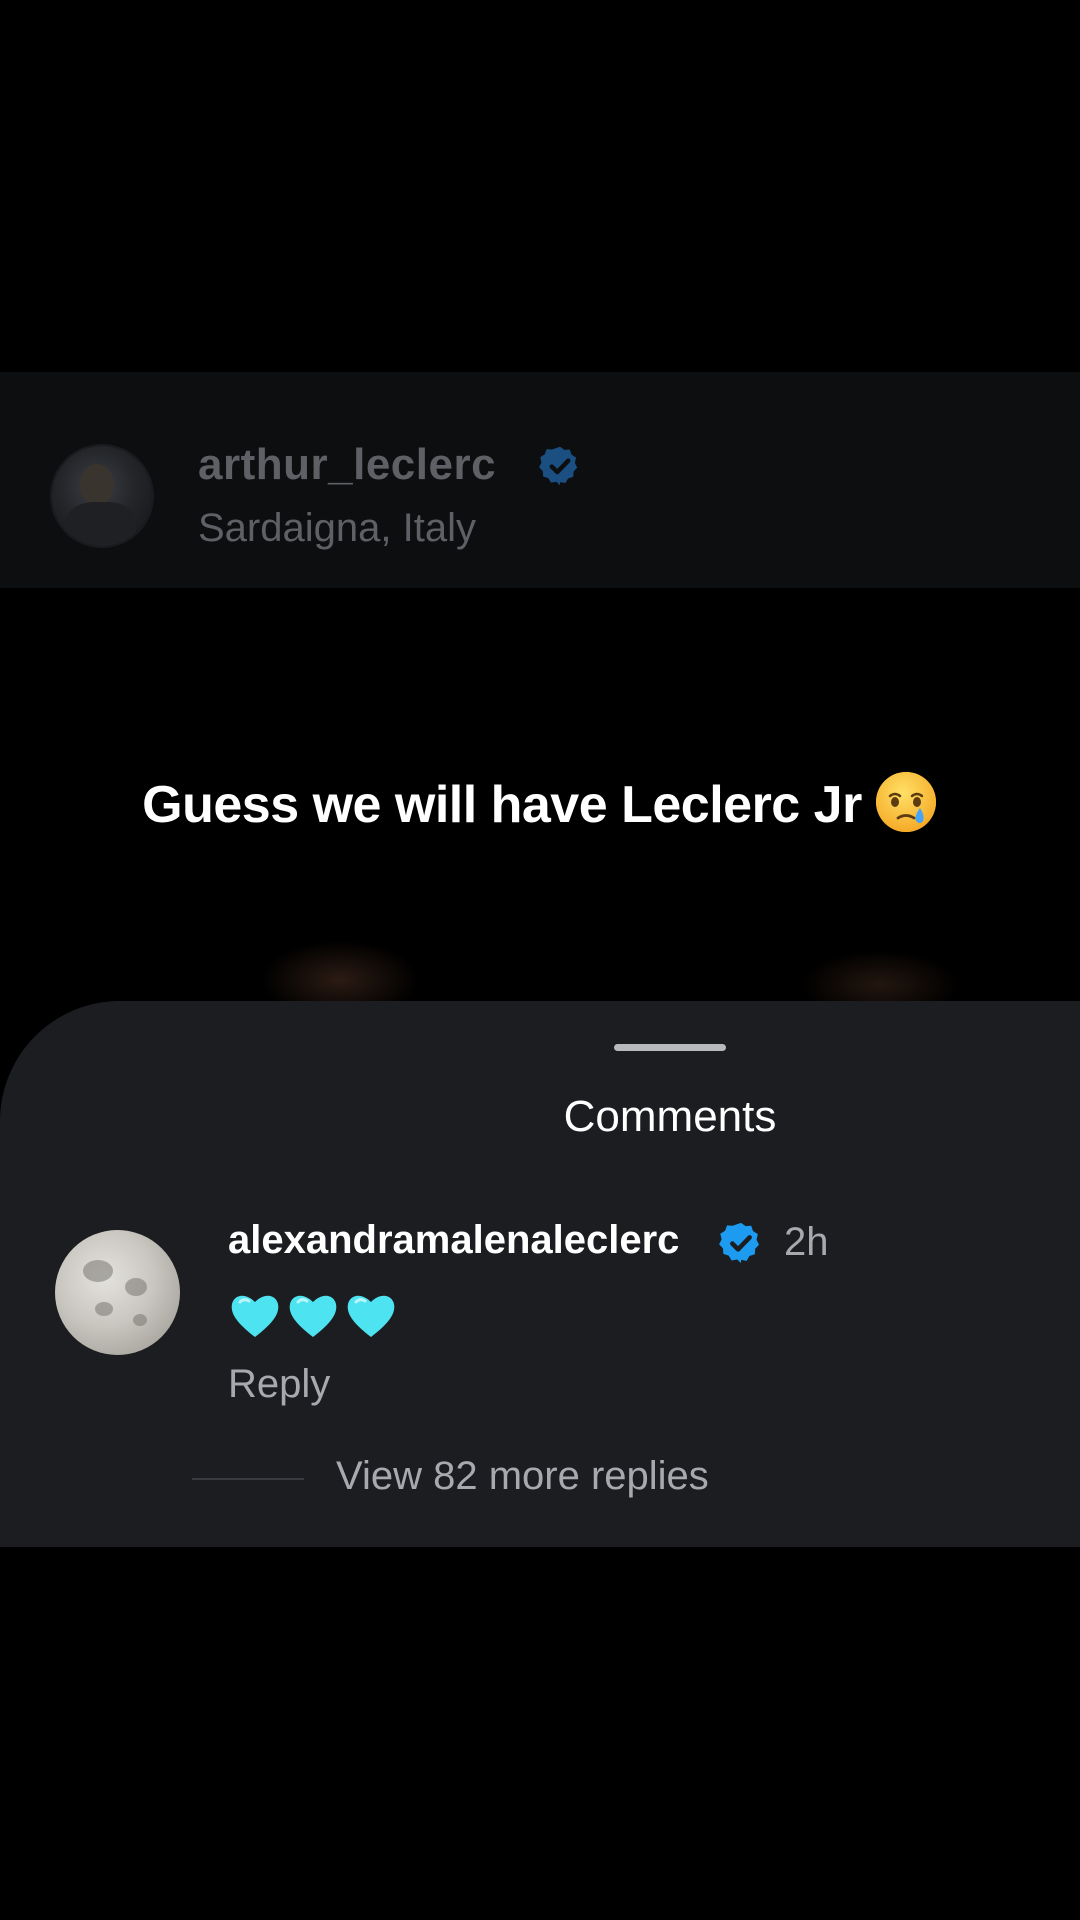 The image size is (1080, 1920). Describe the element at coordinates (502, 805) in the screenshot. I see `post-caption-text: Guess we will have Leclerc Jr` at that location.